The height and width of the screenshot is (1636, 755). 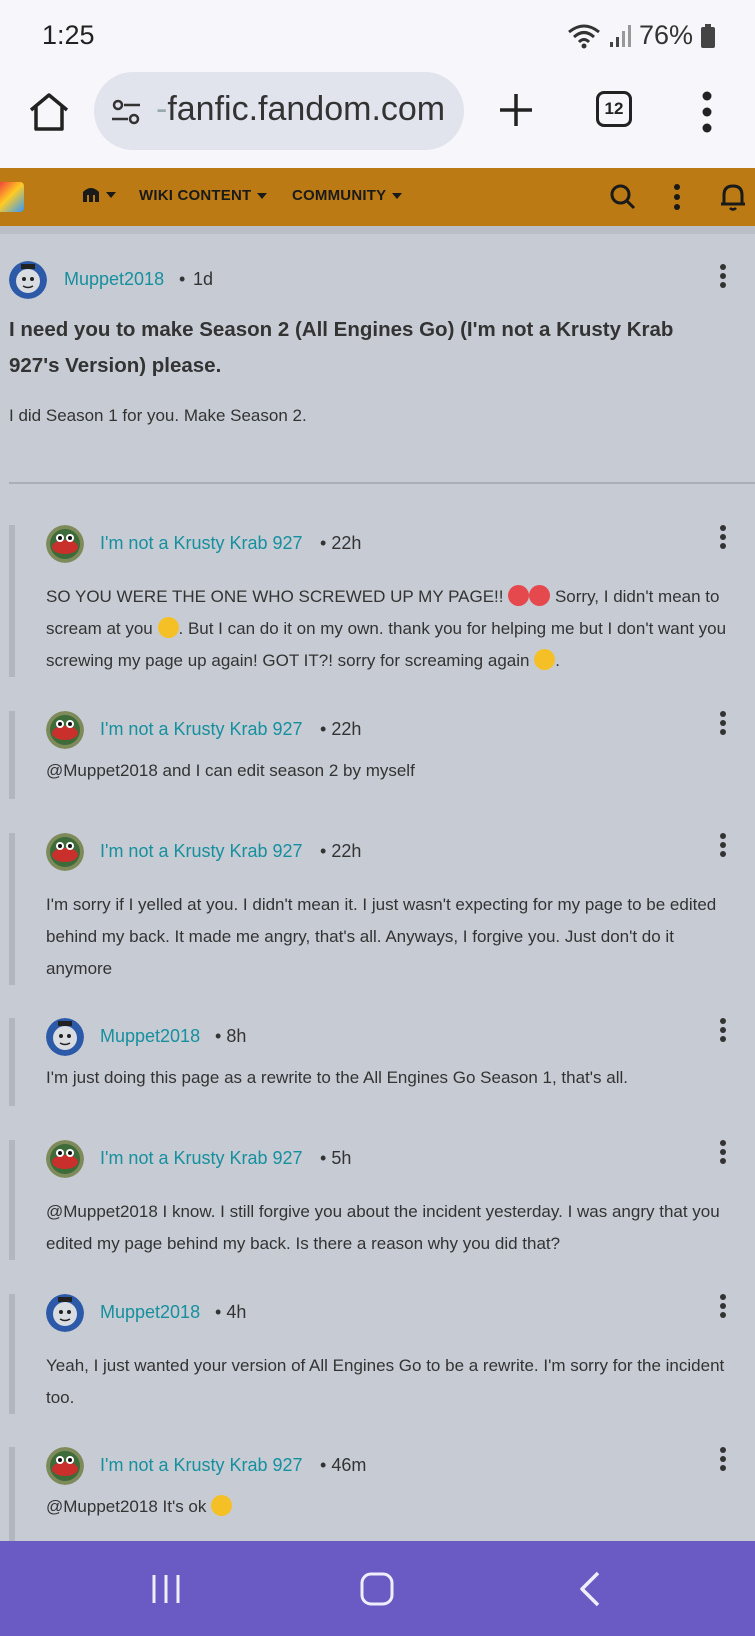 I want to click on status-time: 1:25, so click(x=68, y=35).